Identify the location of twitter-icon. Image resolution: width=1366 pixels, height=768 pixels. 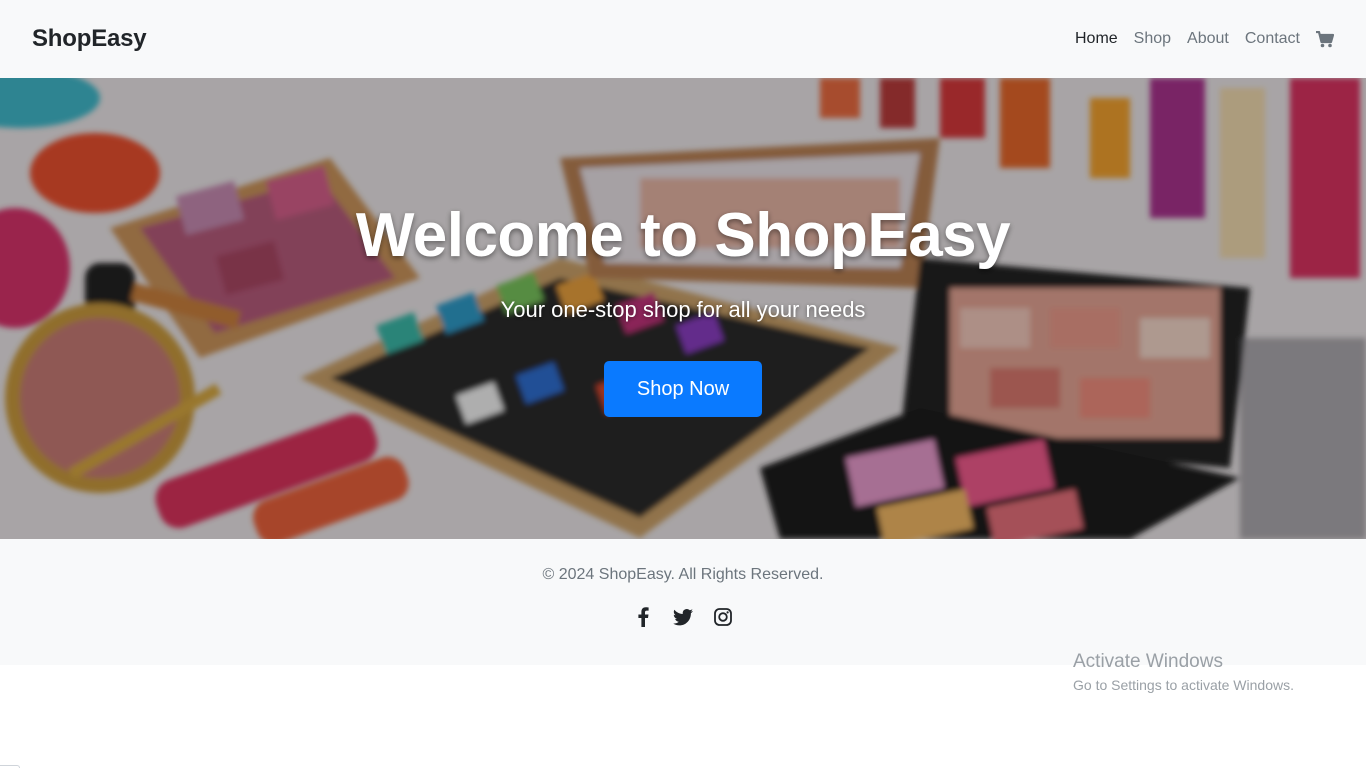
(683, 617).